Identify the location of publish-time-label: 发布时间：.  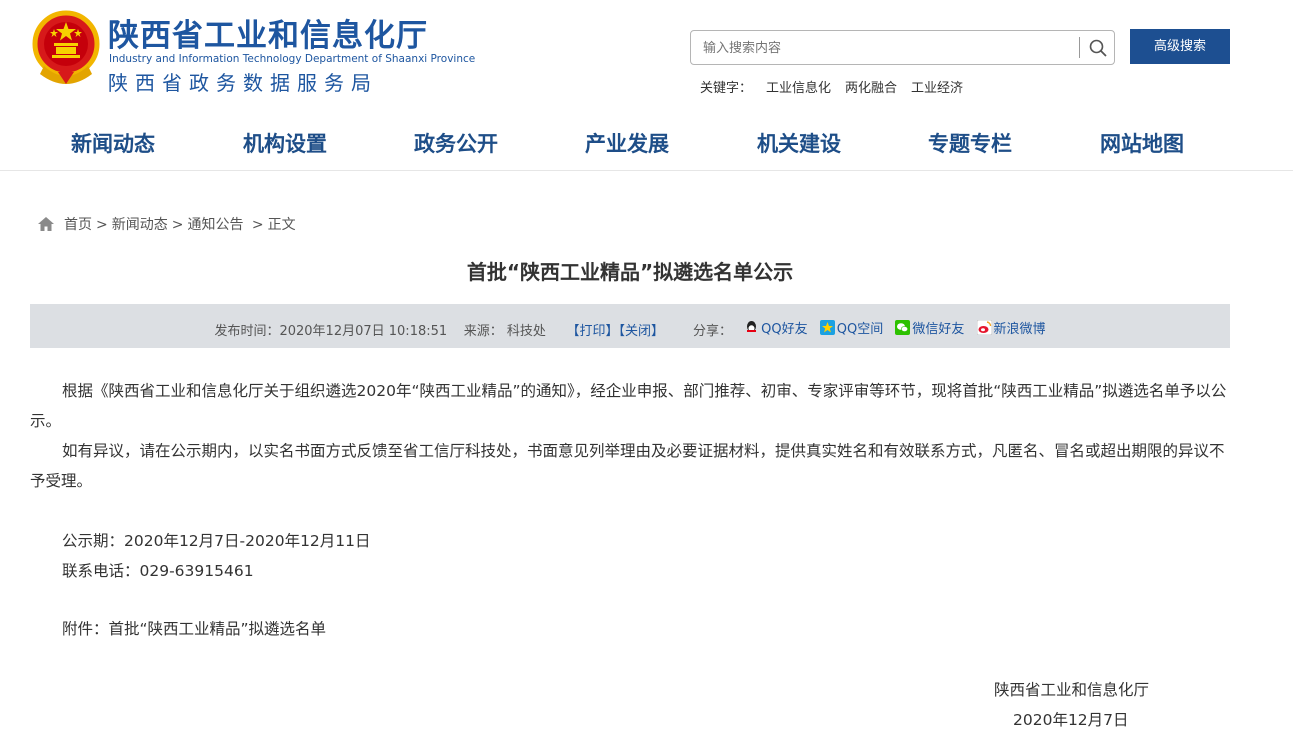
(247, 331).